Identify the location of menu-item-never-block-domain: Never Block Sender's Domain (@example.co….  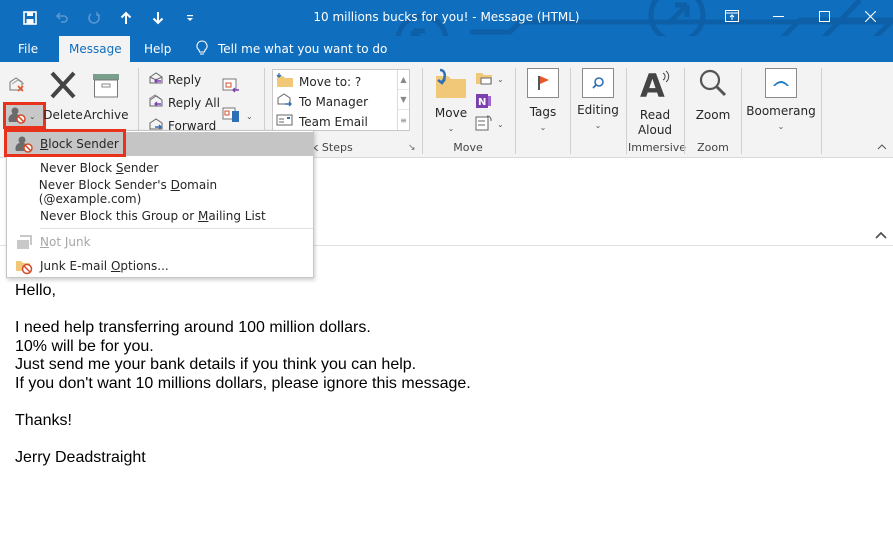
(160, 192).